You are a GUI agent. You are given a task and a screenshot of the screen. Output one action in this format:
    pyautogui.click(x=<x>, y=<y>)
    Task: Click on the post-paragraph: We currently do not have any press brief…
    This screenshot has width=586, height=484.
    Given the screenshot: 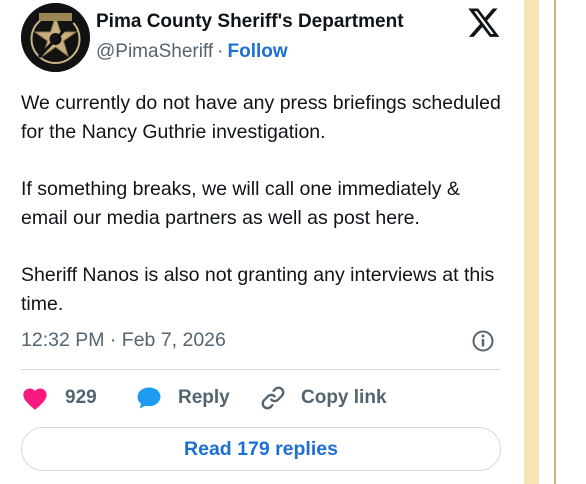 What is the action you would take?
    pyautogui.click(x=261, y=117)
    